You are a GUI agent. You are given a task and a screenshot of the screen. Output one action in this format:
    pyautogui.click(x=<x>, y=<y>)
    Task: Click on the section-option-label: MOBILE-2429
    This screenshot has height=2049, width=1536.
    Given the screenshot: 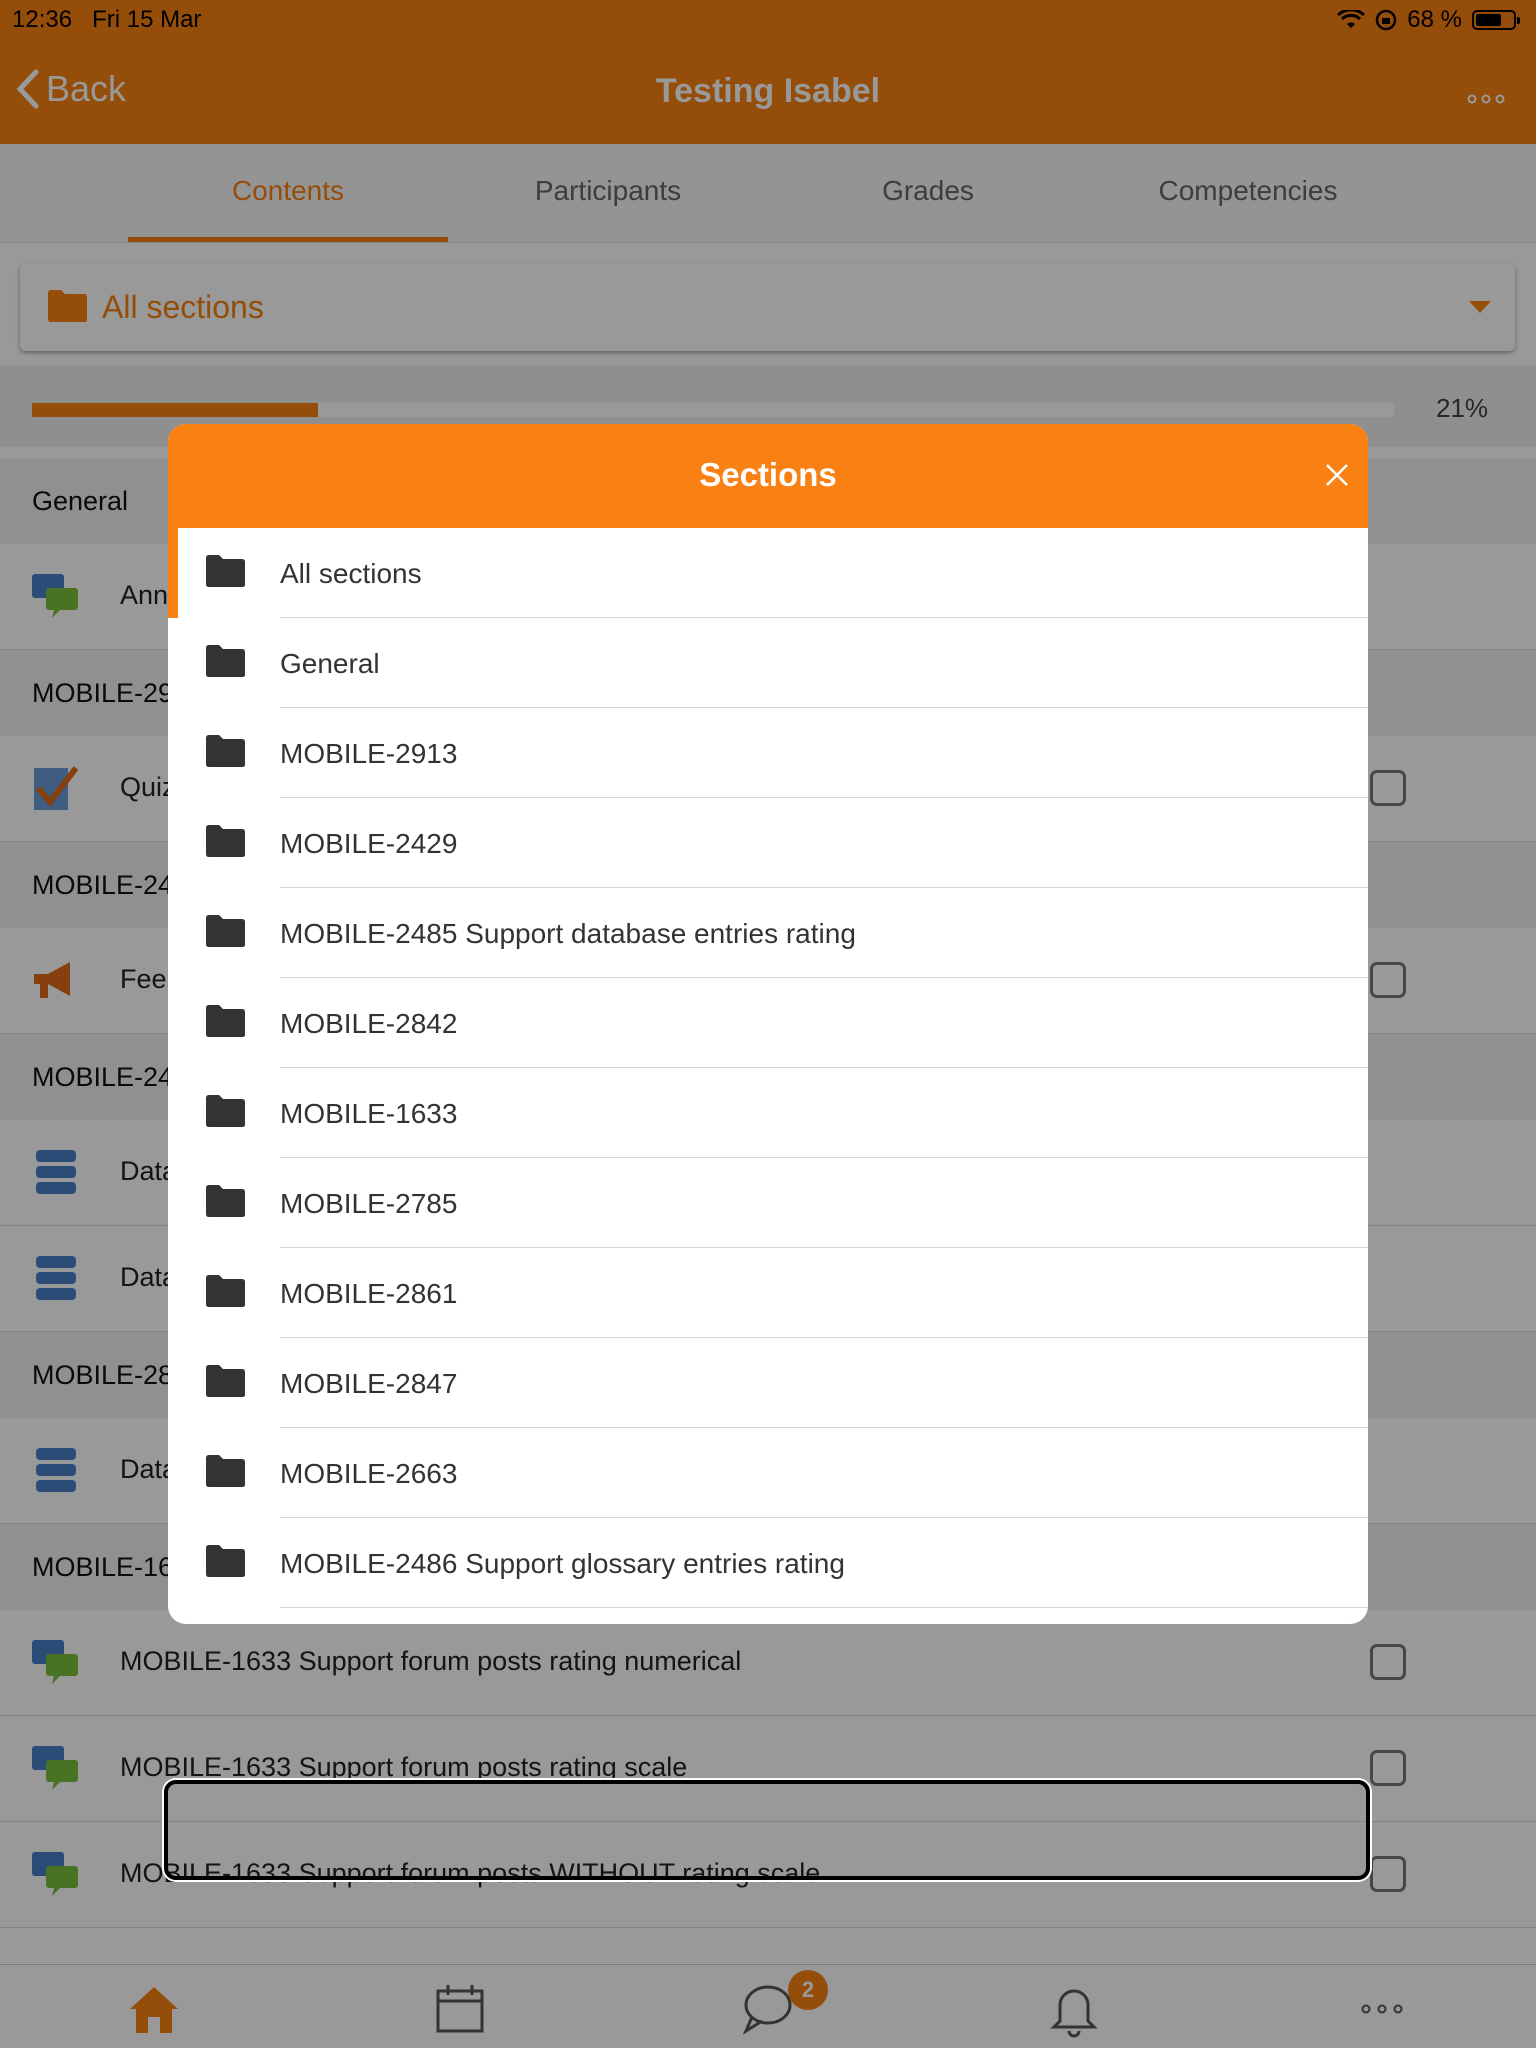 What is the action you would take?
    pyautogui.click(x=369, y=843)
    